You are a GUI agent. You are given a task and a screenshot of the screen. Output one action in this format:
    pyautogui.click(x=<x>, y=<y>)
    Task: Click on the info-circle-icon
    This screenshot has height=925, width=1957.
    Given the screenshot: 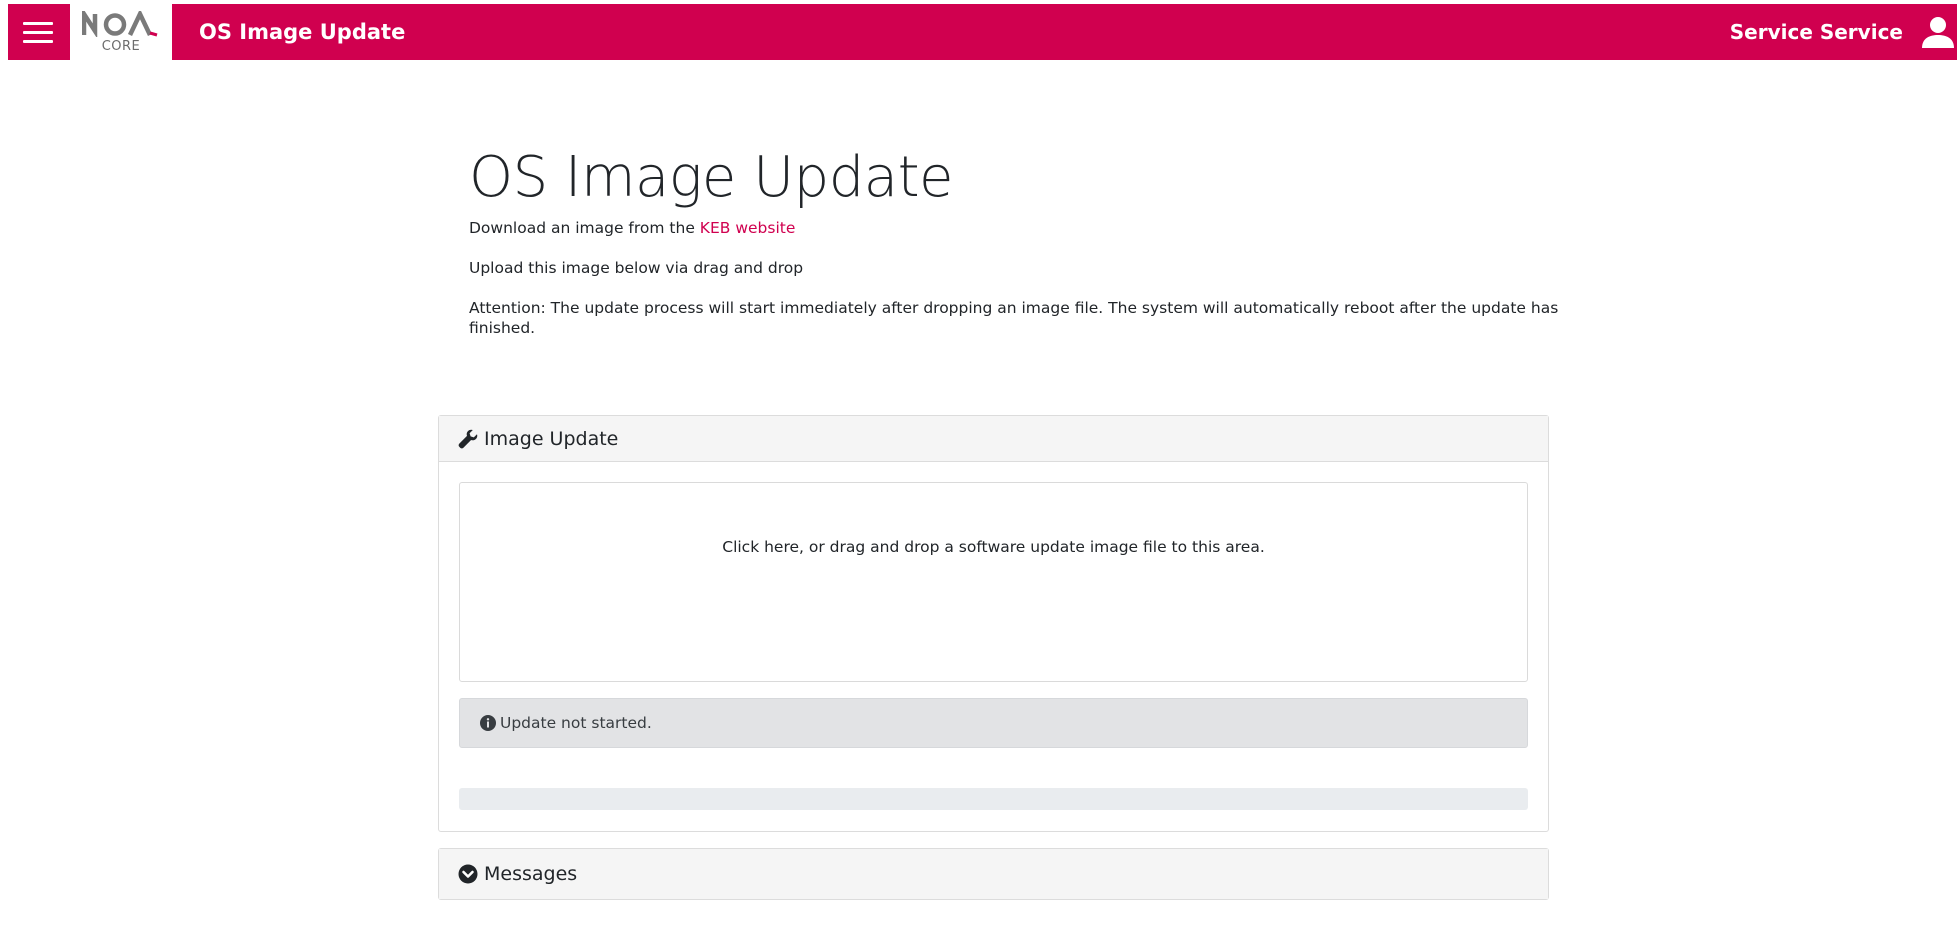 What is the action you would take?
    pyautogui.click(x=488, y=723)
    